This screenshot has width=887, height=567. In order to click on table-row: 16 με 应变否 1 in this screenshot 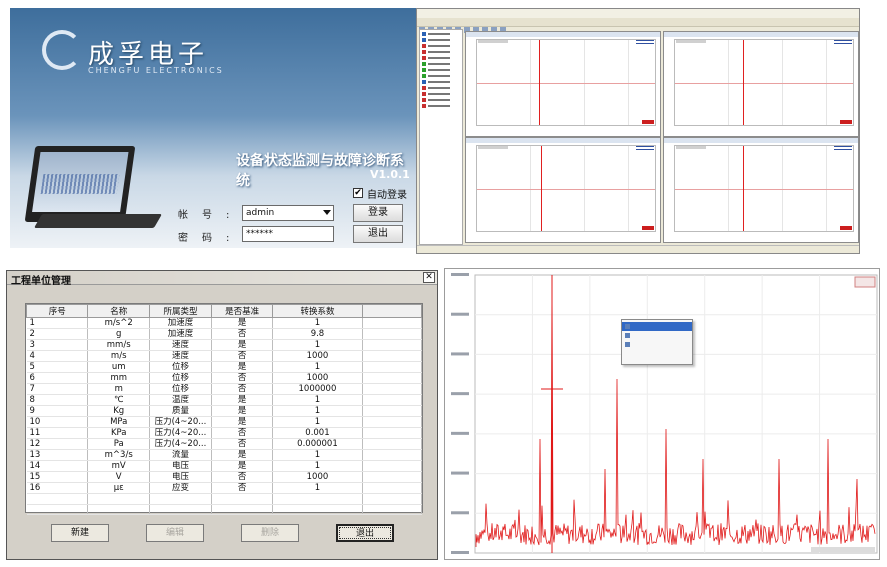, I will do `click(224, 488)`.